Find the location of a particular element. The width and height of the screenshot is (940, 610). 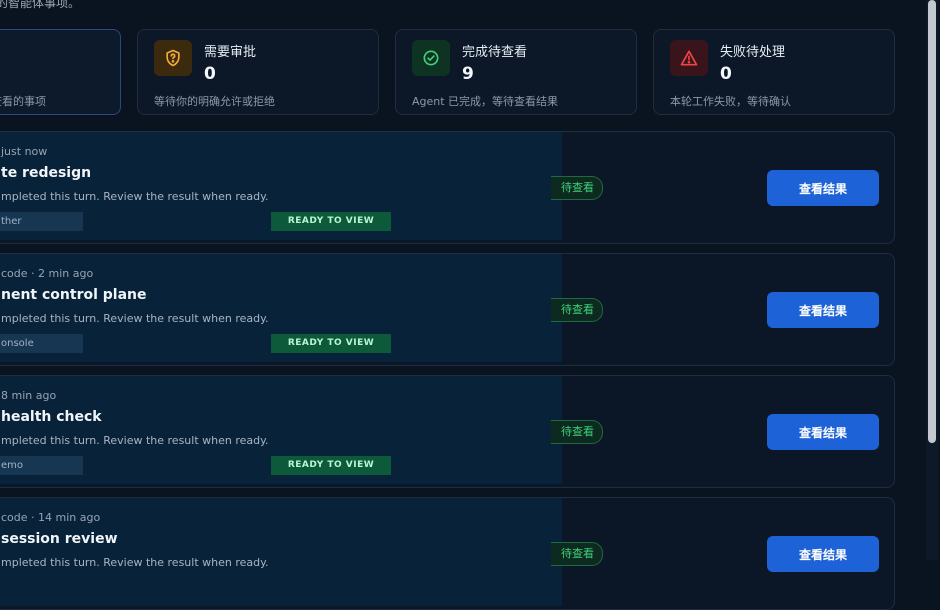

item-meta: code · 14 min ago is located at coordinates (51, 517).